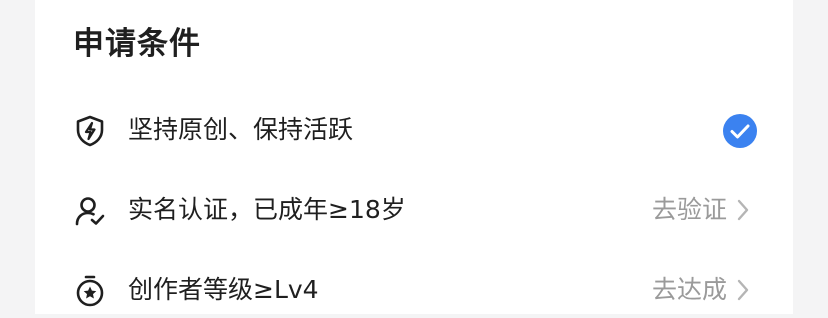 This screenshot has width=828, height=318. What do you see at coordinates (241, 129) in the screenshot?
I see `condition-label: 坚持原创、保持活跃` at bounding box center [241, 129].